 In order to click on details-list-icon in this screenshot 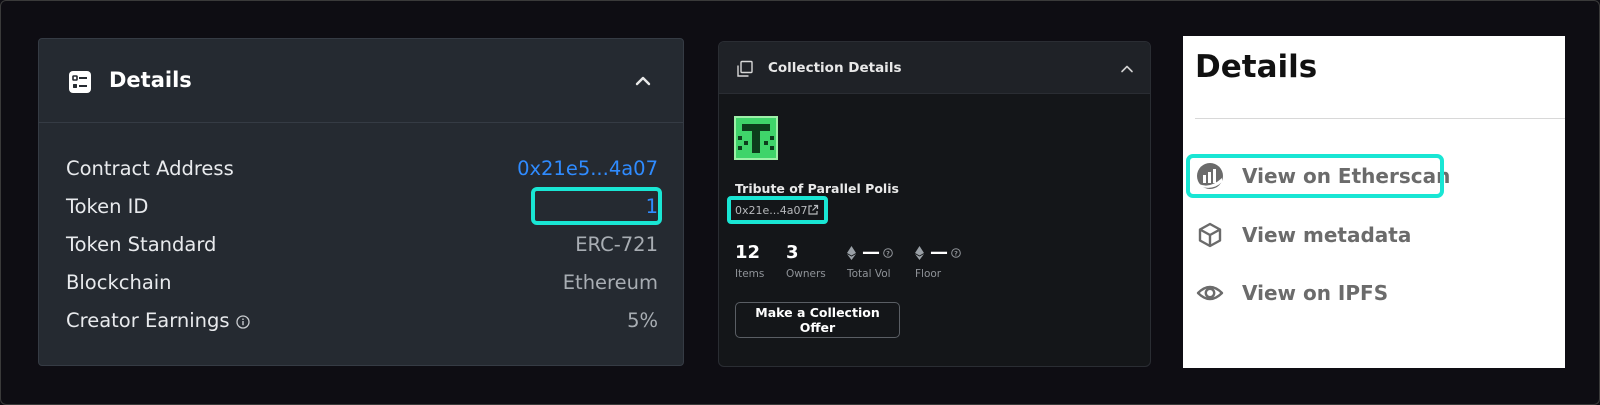, I will do `click(80, 82)`.